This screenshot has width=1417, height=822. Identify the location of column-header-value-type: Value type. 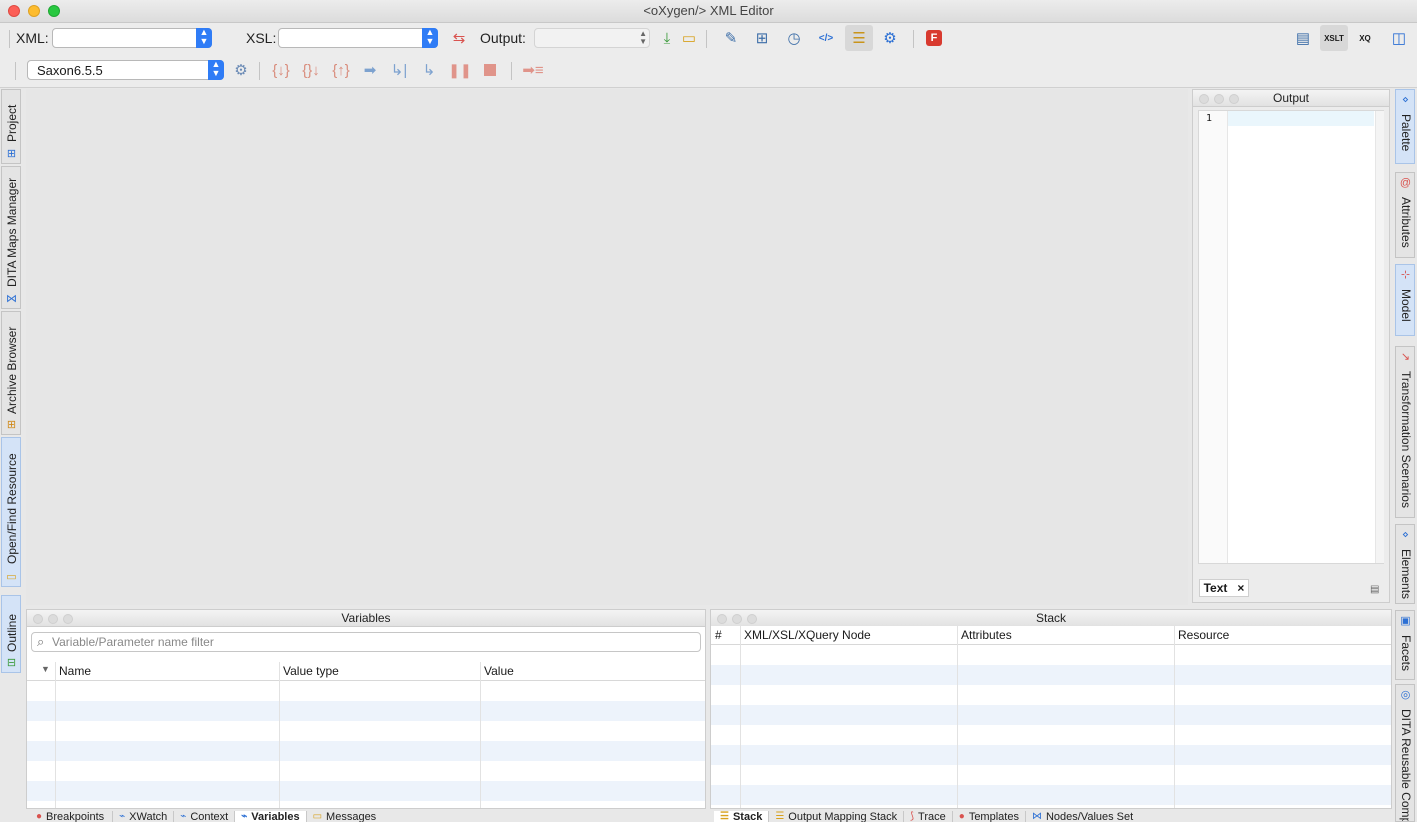
(311, 671).